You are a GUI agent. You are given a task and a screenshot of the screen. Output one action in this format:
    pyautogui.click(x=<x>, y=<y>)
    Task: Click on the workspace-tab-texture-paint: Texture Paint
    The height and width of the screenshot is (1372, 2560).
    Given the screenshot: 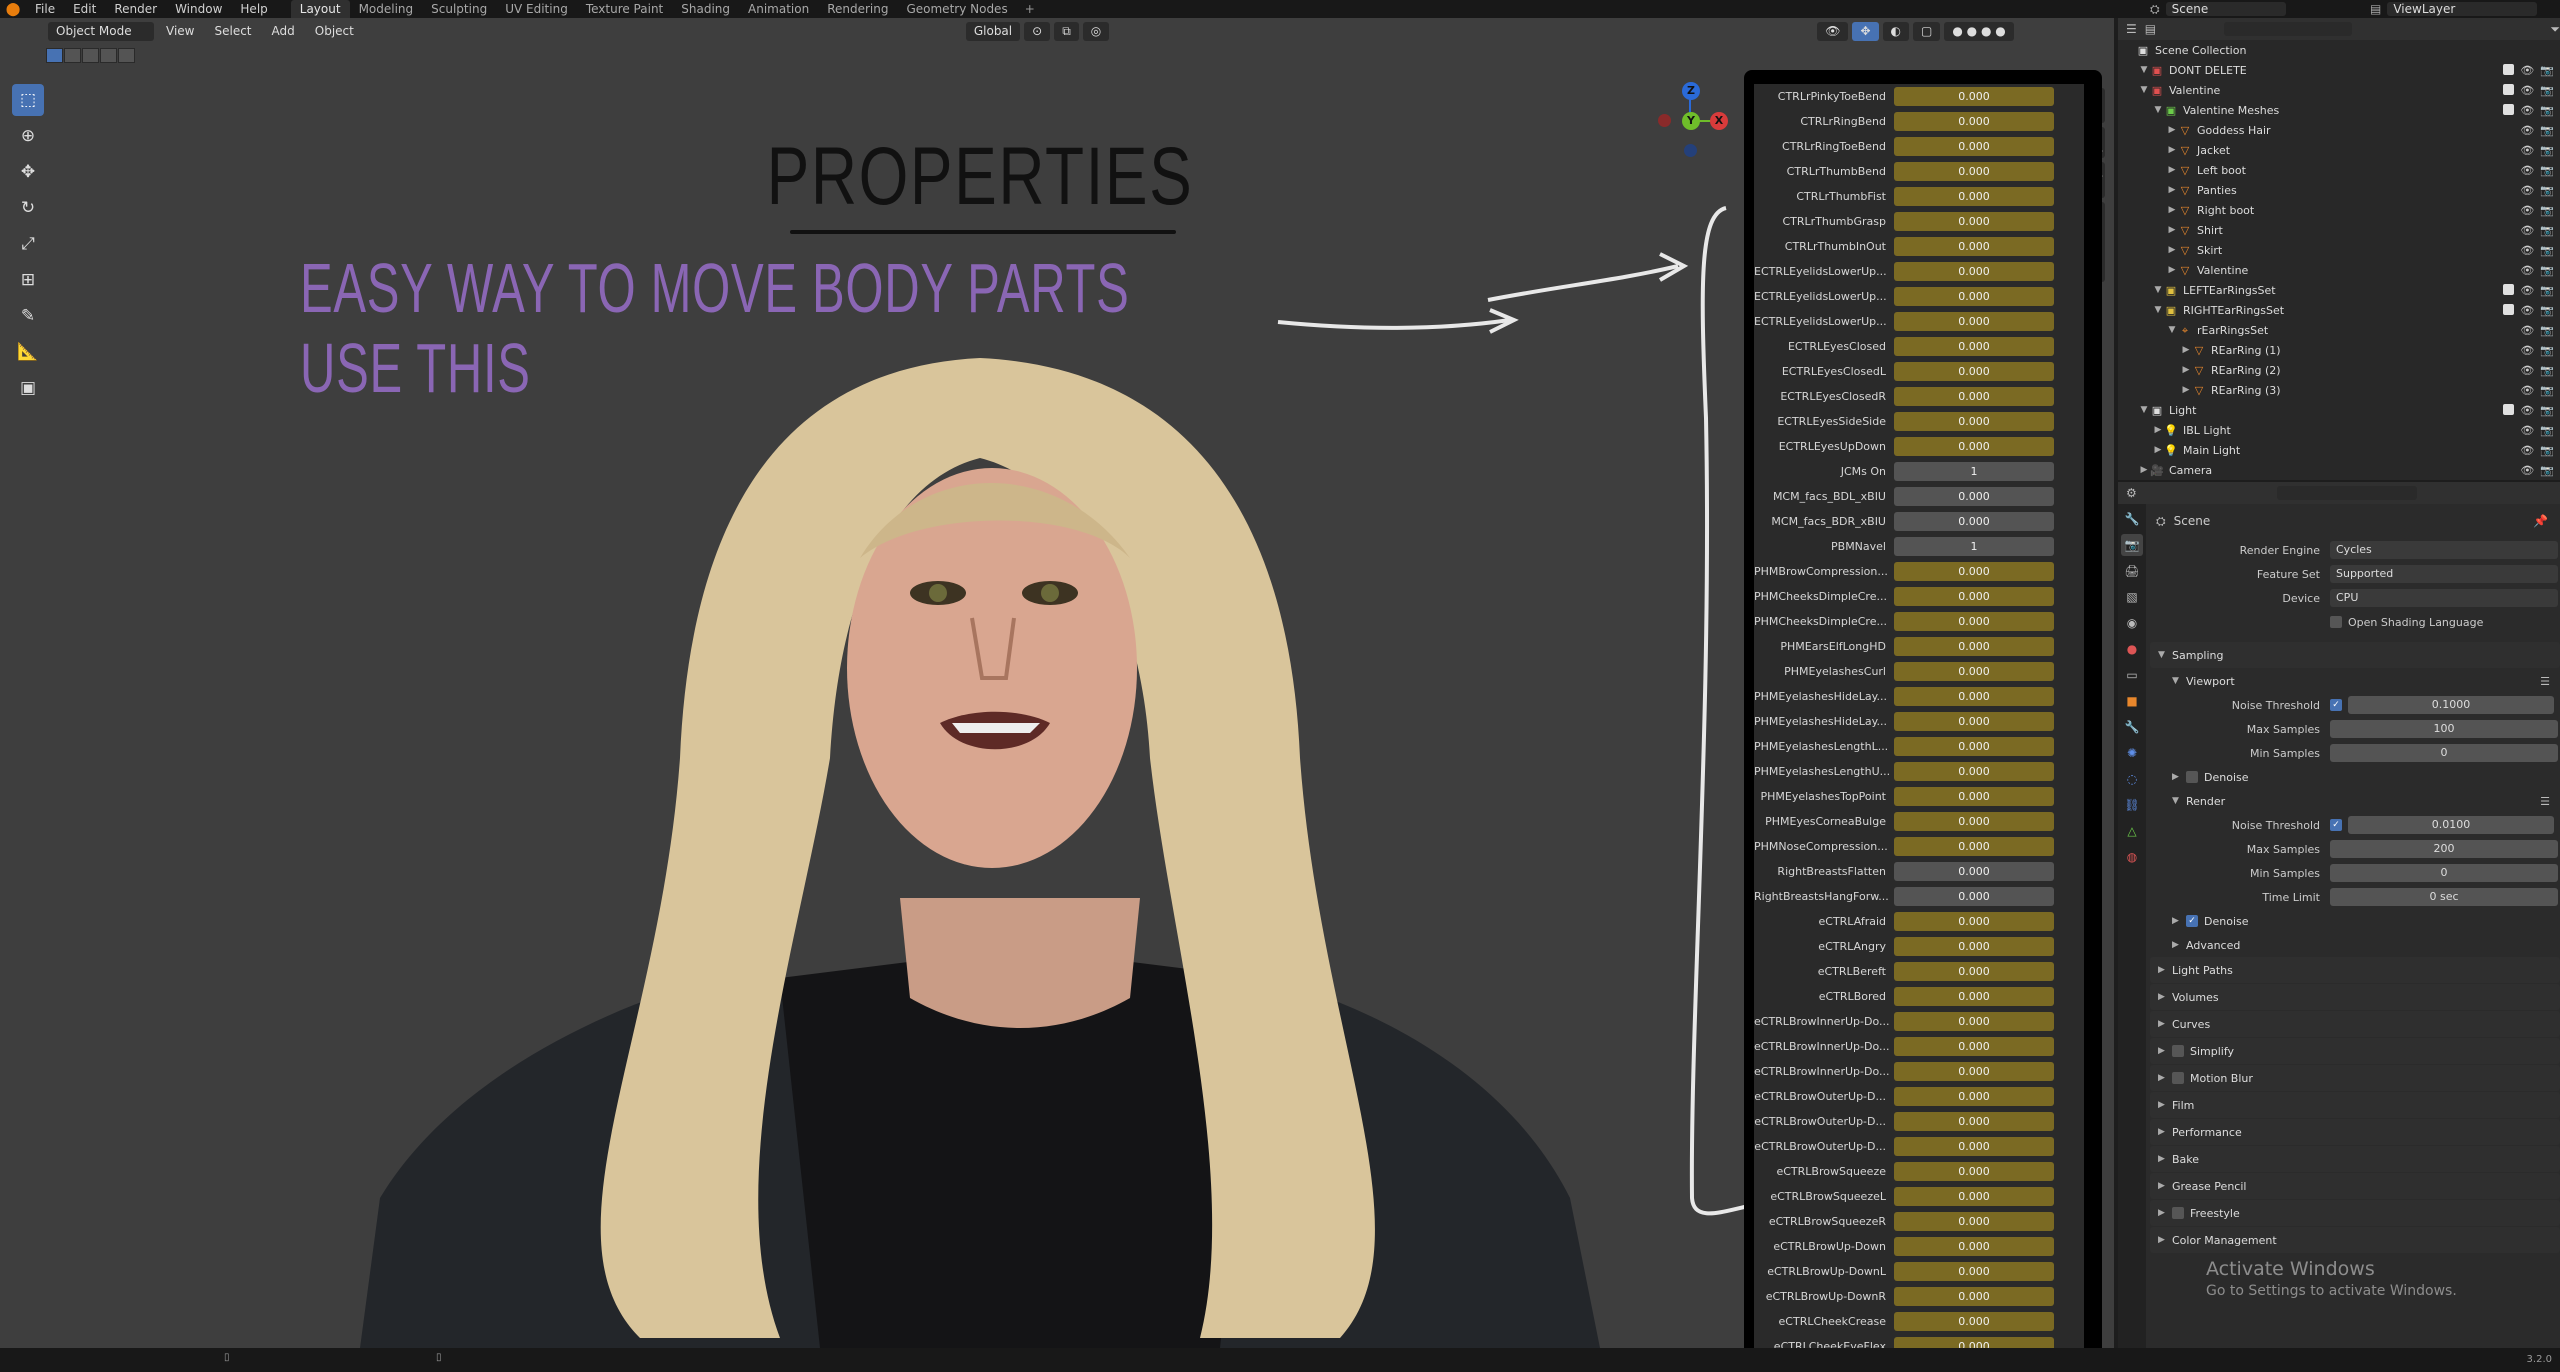 What is the action you would take?
    pyautogui.click(x=624, y=9)
    